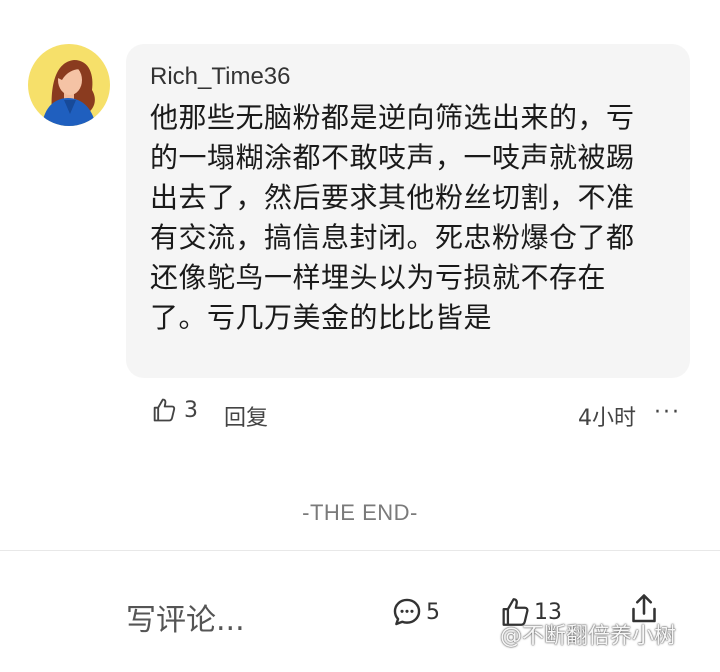  What do you see at coordinates (69, 93) in the screenshot?
I see `avatar-illustration` at bounding box center [69, 93].